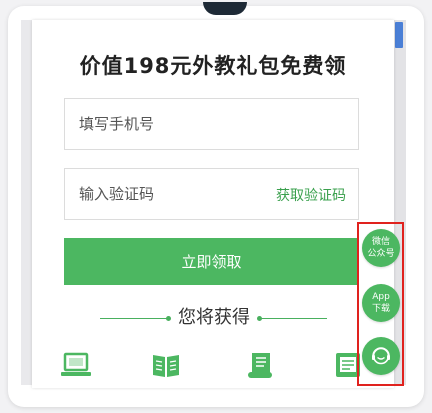 The image size is (432, 413). What do you see at coordinates (211, 194) in the screenshot?
I see `verification-code-field: 获取验证码` at bounding box center [211, 194].